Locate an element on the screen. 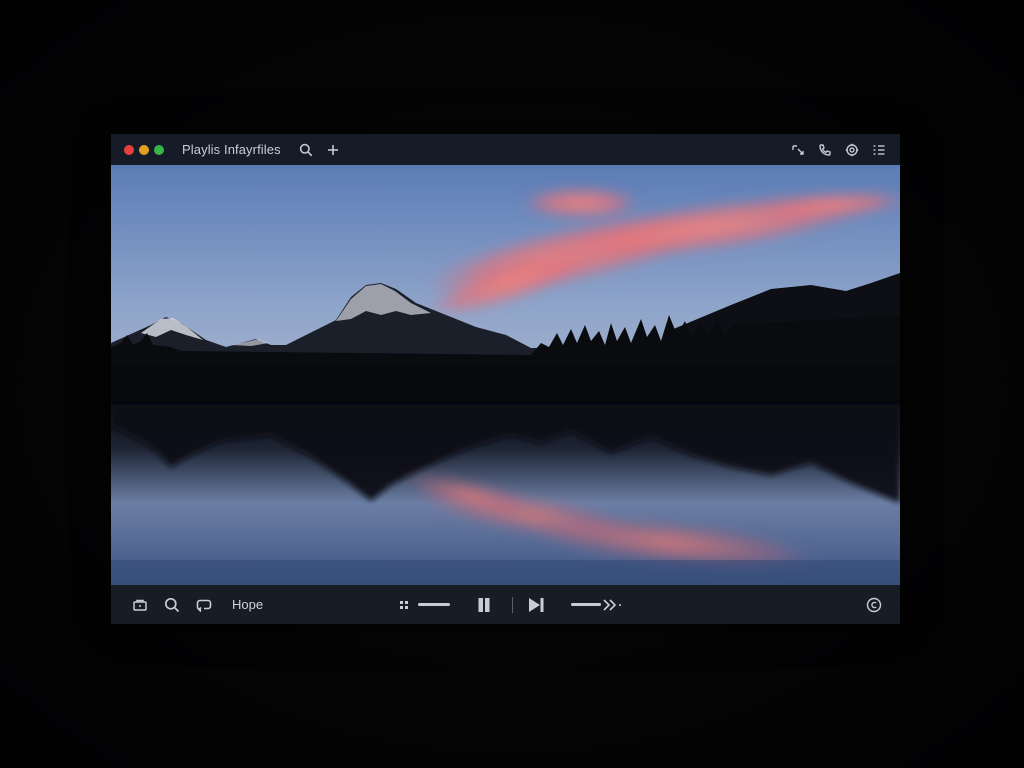  minimize-window-button is located at coordinates (144, 149).